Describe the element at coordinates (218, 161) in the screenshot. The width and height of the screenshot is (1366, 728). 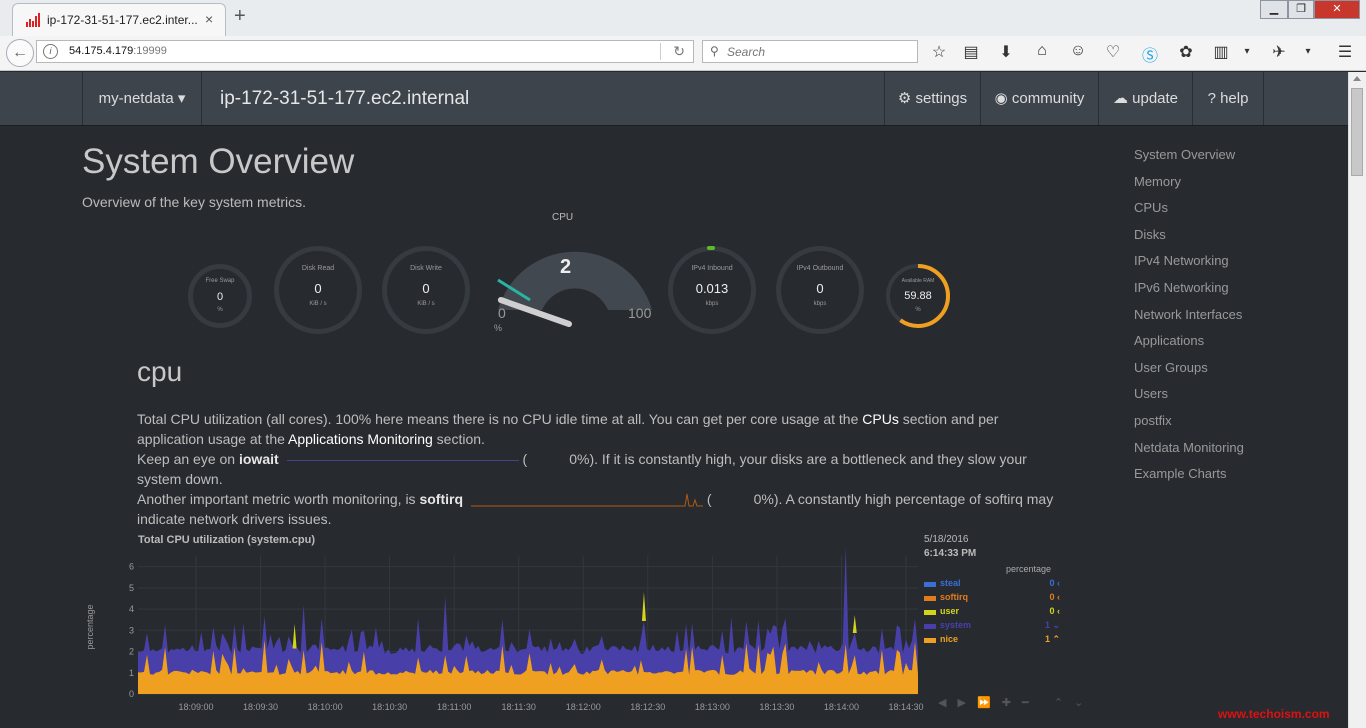
I see `page-title: System Overview` at that location.